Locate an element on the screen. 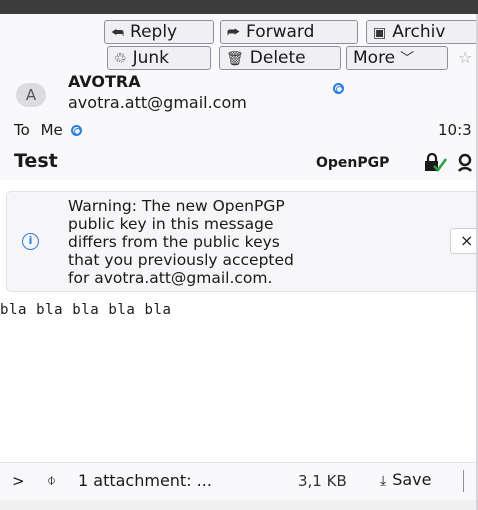 Image resolution: width=478 pixels, height=510 pixels. save-attachment-button: ⤓ Save is located at coordinates (405, 482).